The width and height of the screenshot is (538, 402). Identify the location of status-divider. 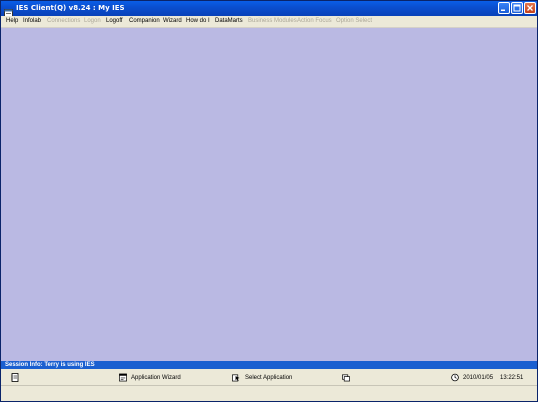
(269, 385).